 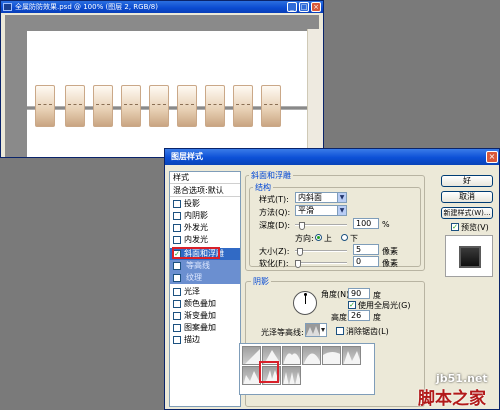 What do you see at coordinates (359, 293) in the screenshot?
I see `angle-input: 90` at bounding box center [359, 293].